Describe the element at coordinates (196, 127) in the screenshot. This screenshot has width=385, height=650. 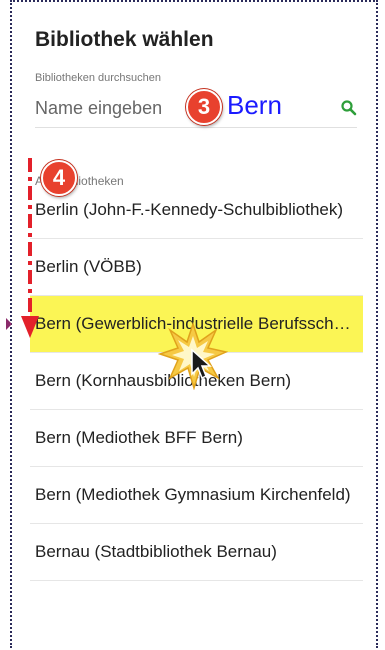
I see `search-underline` at that location.